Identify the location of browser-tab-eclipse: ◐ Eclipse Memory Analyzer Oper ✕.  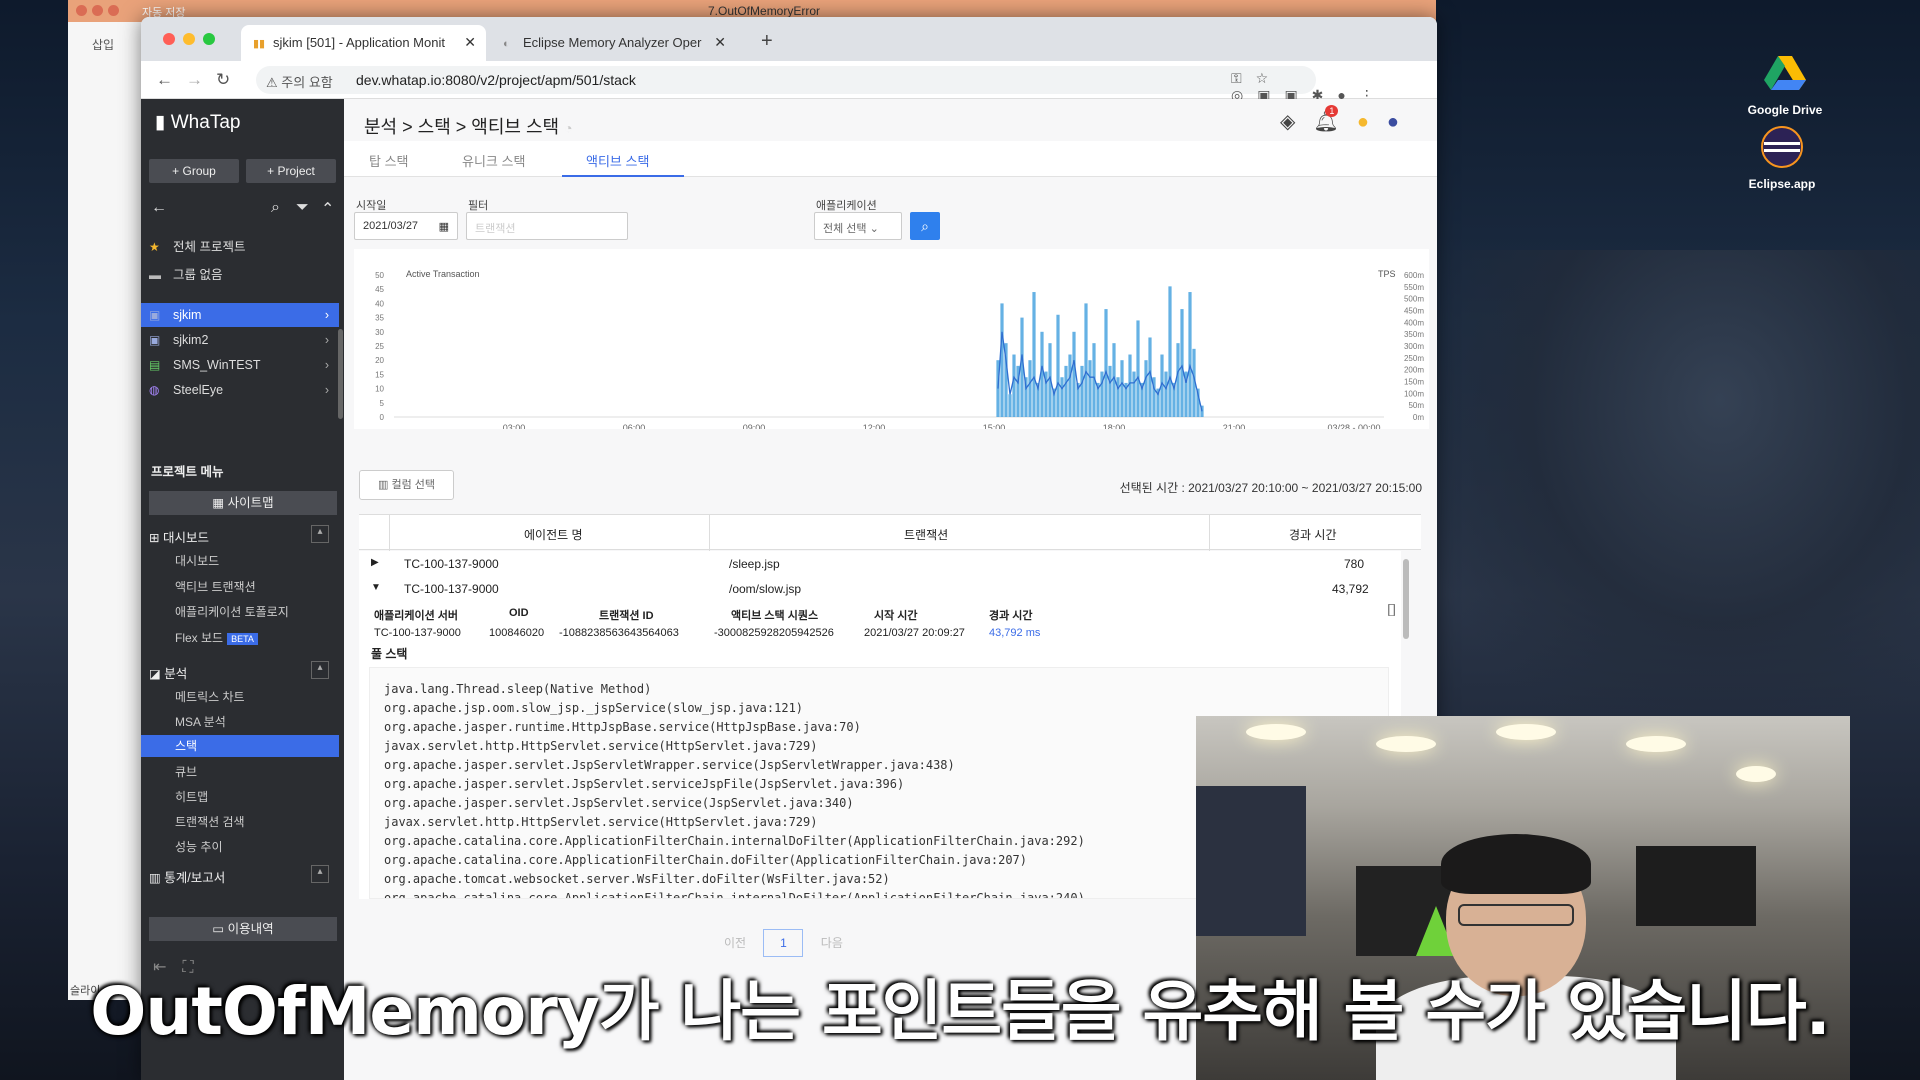
(613, 43).